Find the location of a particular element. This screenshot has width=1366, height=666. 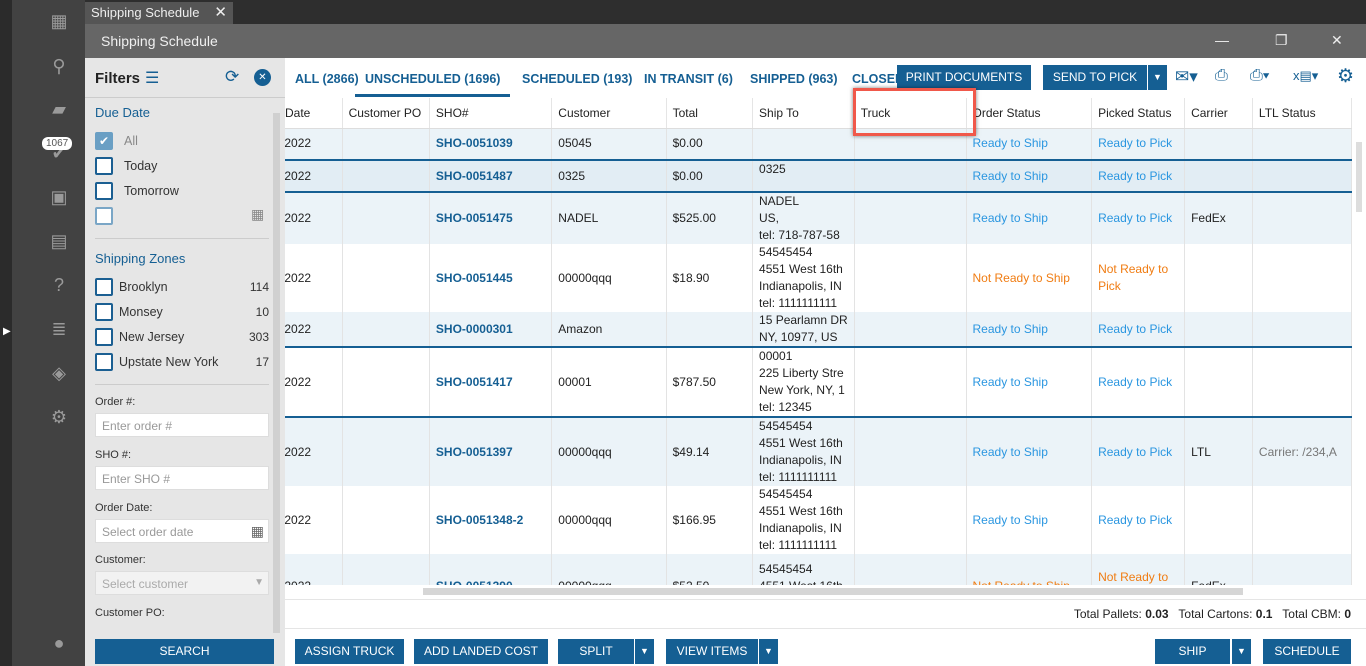

sho-number-input: Enter SHO # is located at coordinates (182, 478).